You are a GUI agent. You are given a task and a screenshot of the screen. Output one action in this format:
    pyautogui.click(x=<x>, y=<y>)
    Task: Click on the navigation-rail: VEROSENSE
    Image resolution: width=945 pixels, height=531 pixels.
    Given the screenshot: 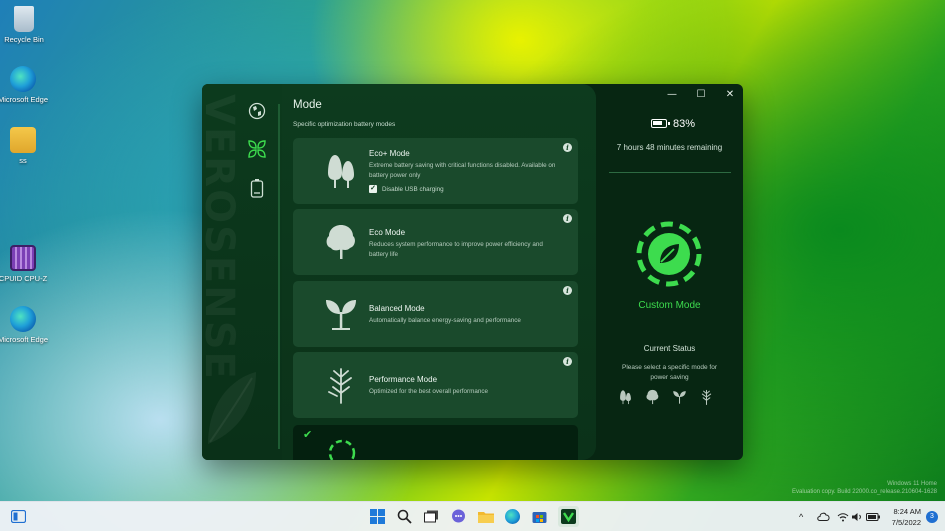 What is the action you would take?
    pyautogui.click(x=242, y=272)
    